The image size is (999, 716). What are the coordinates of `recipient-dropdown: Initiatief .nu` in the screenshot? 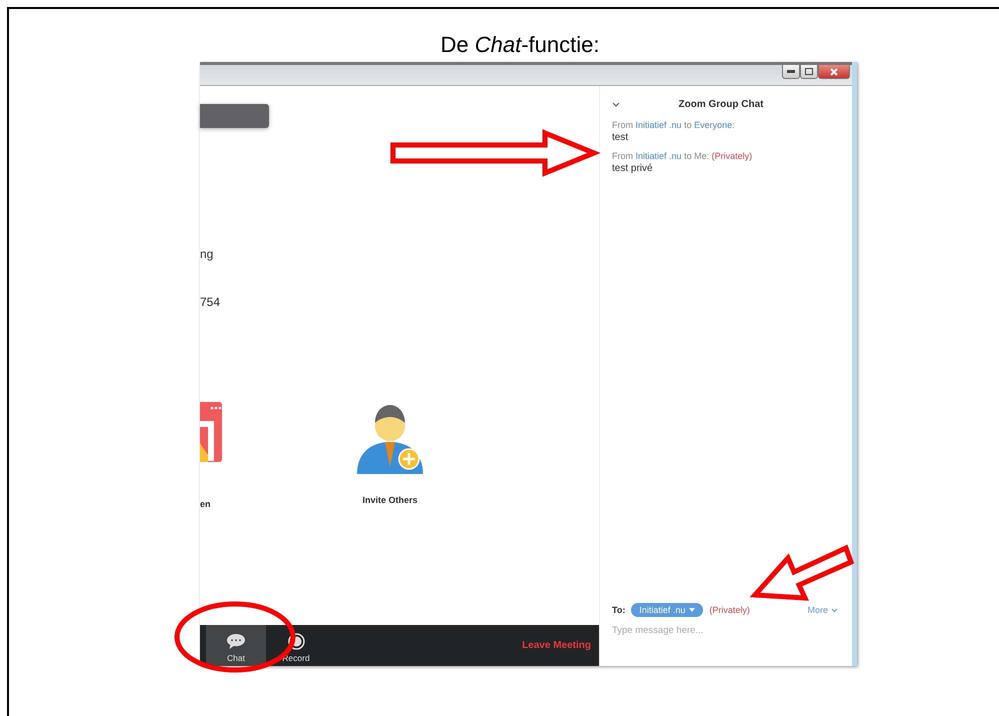 It's located at (667, 610).